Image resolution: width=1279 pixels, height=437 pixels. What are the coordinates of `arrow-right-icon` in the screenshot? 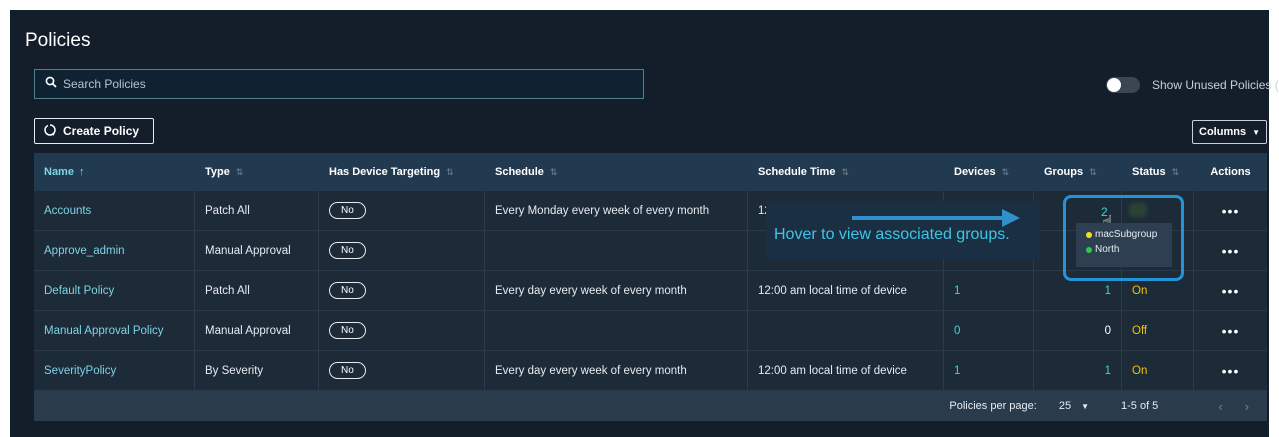 It's located at (1011, 218).